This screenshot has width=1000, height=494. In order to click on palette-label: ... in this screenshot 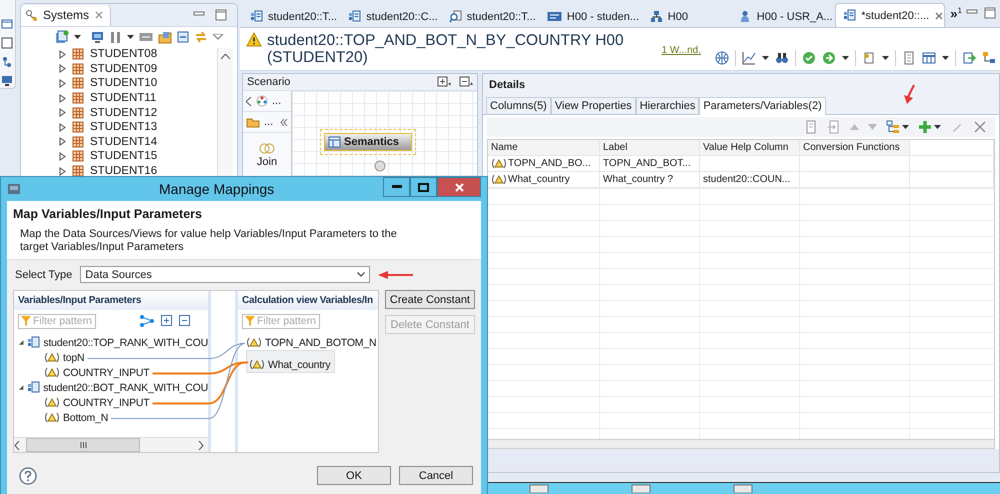, I will do `click(277, 101)`.